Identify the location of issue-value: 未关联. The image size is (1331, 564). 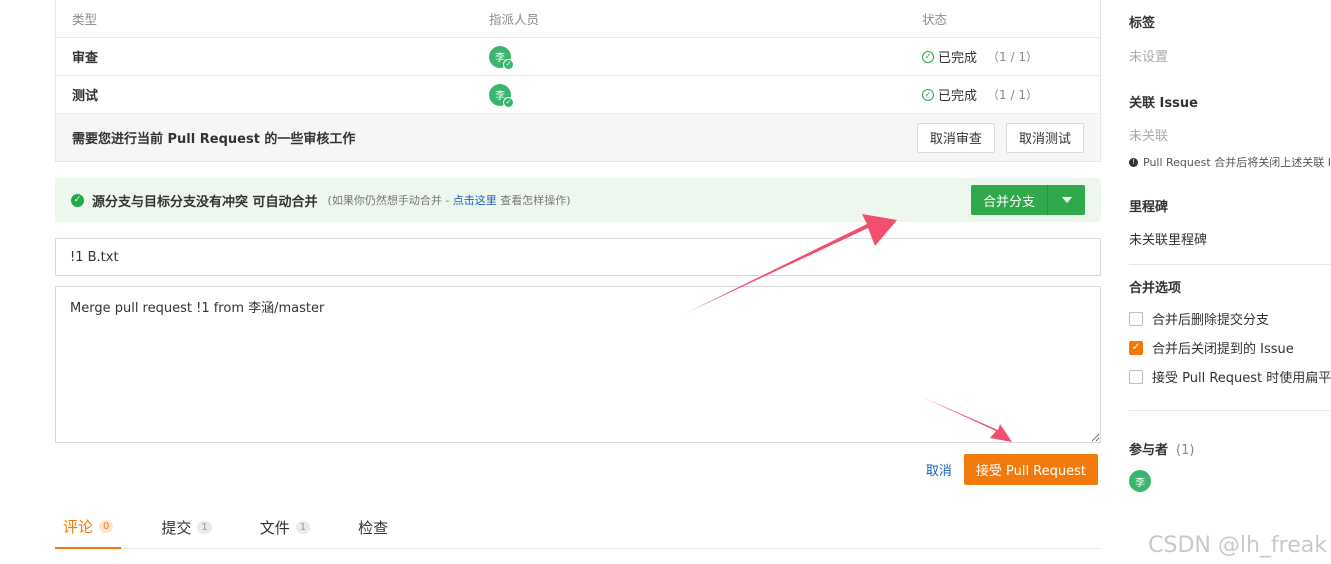
(1149, 136).